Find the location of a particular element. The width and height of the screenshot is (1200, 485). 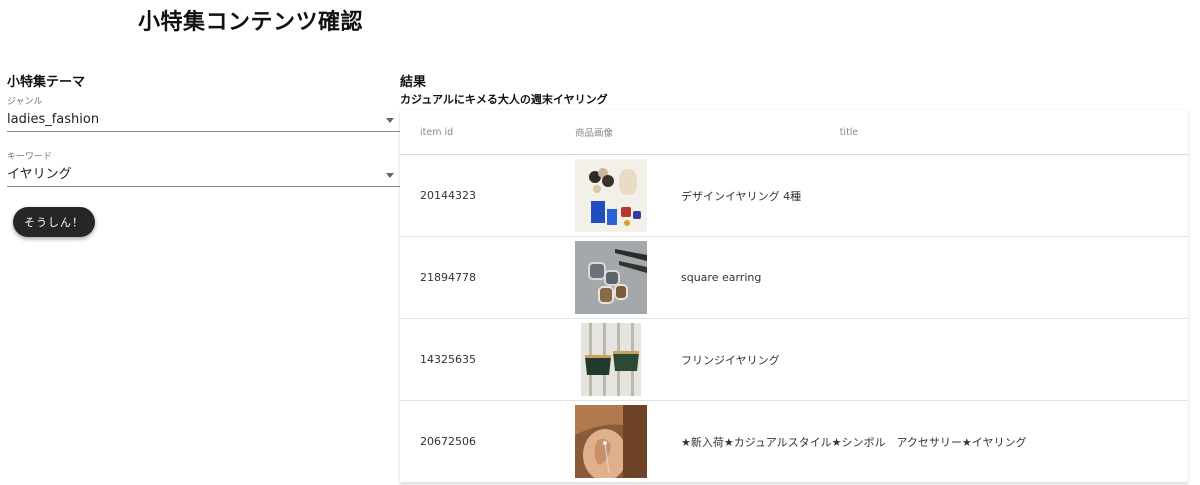

keyword-label: キーワード is located at coordinates (30, 157).